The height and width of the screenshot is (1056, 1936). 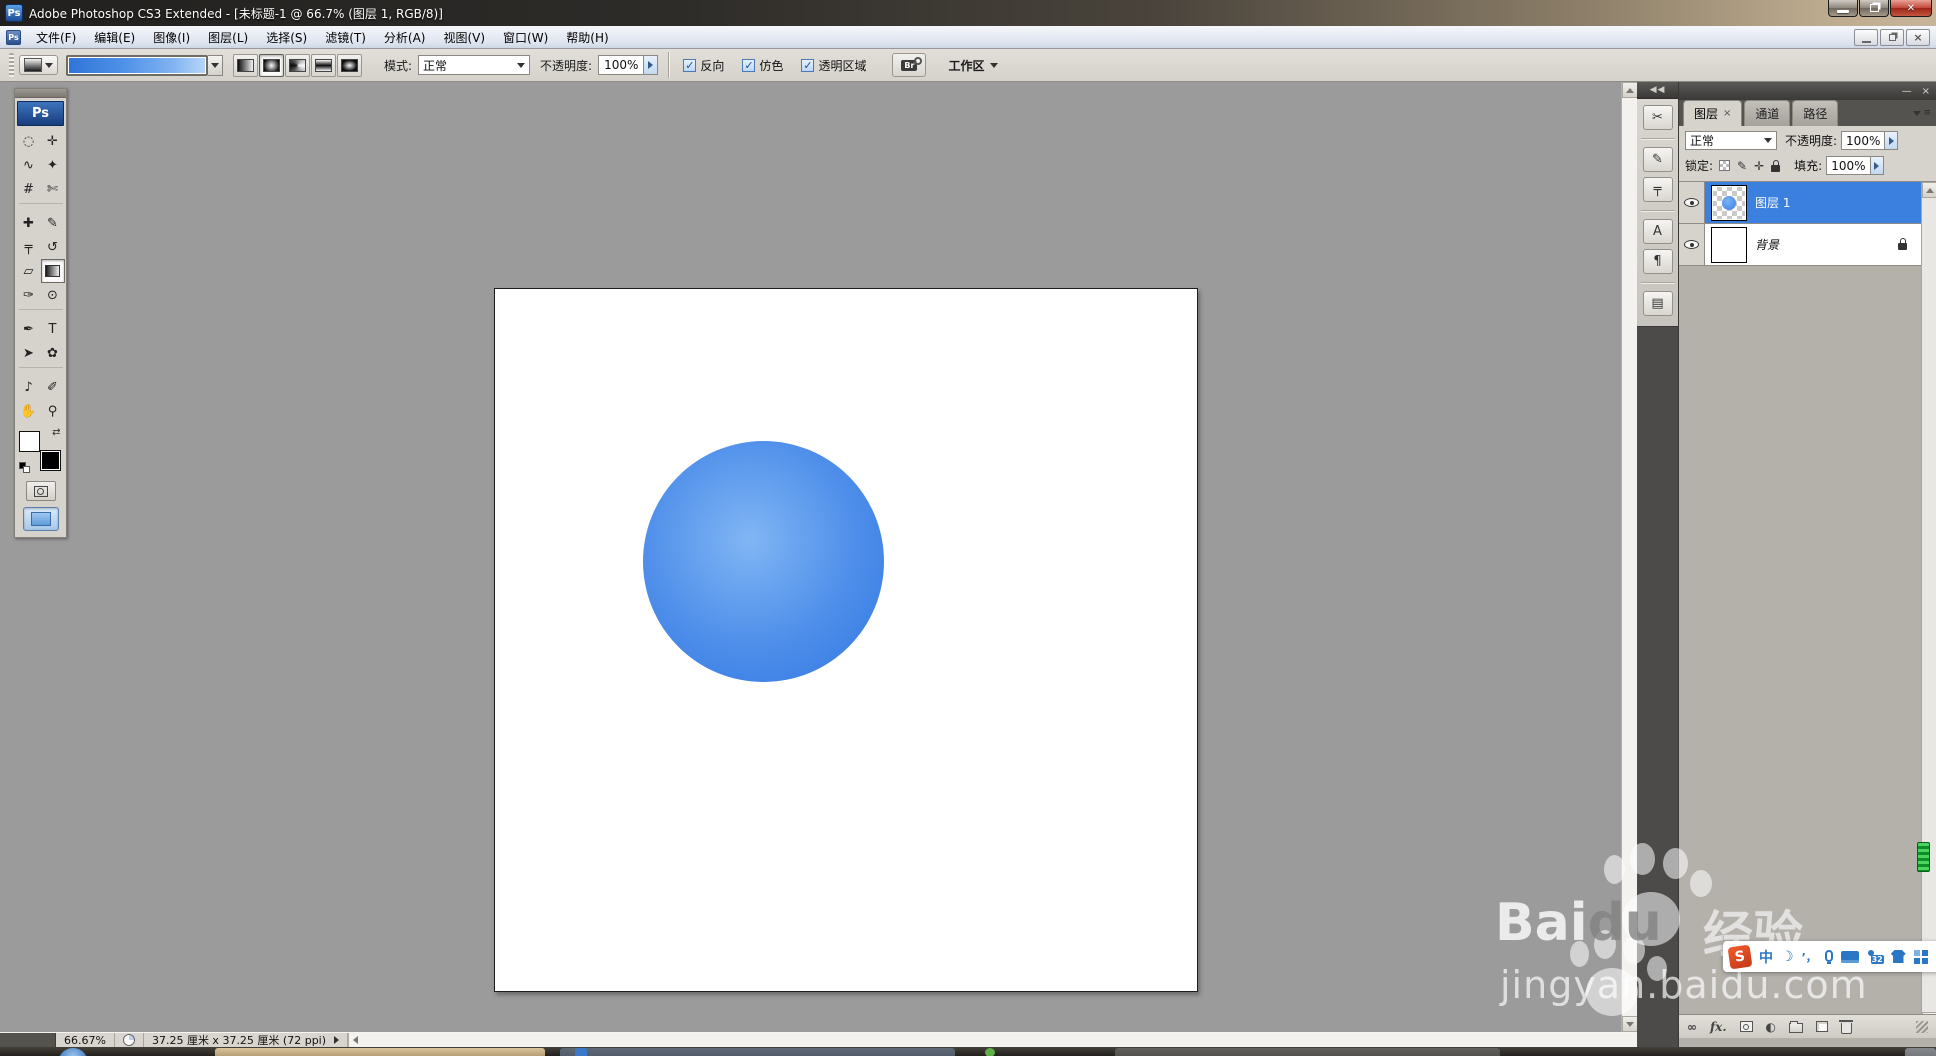 What do you see at coordinates (1907, 91) in the screenshot?
I see `panel-minimize-icon: —` at bounding box center [1907, 91].